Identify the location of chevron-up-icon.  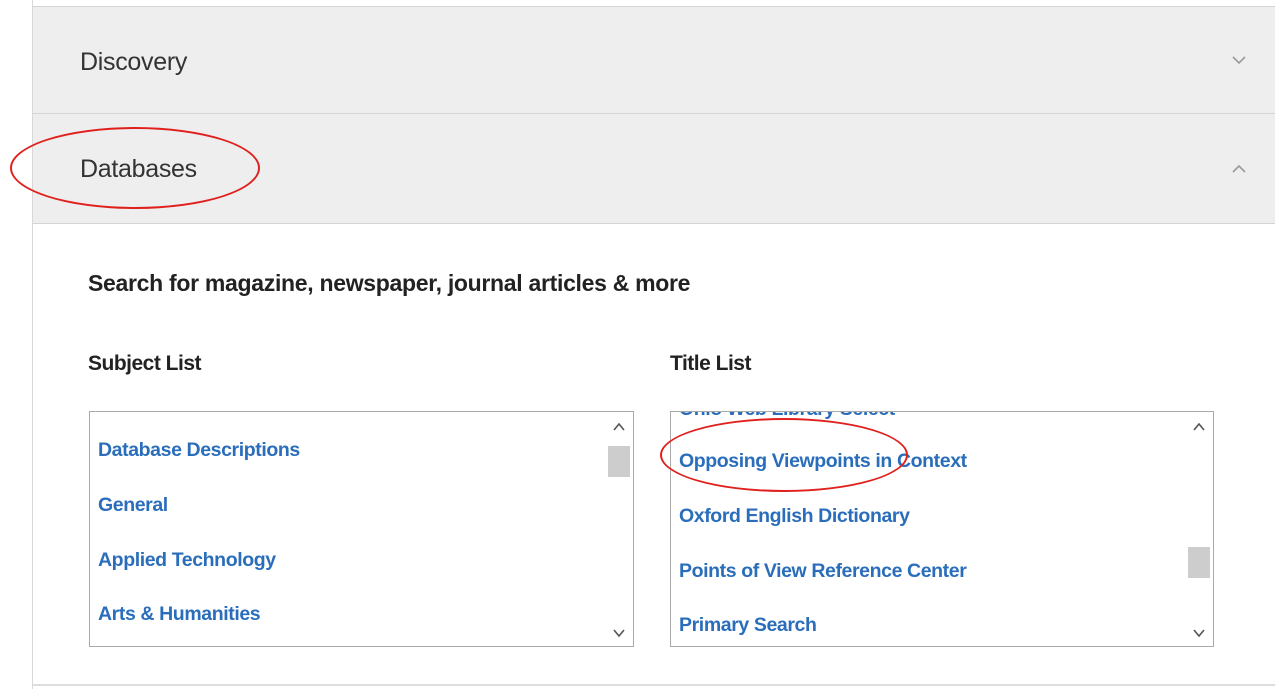
(1239, 168).